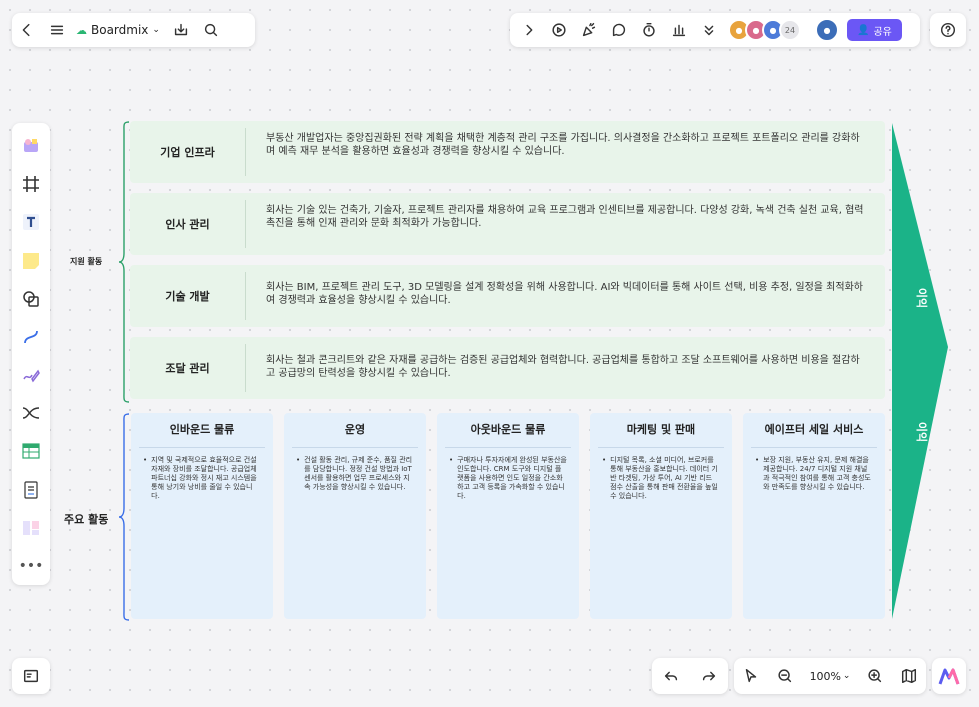 The image size is (979, 707). Describe the element at coordinates (589, 30) in the screenshot. I see `celebrate-icon` at that location.